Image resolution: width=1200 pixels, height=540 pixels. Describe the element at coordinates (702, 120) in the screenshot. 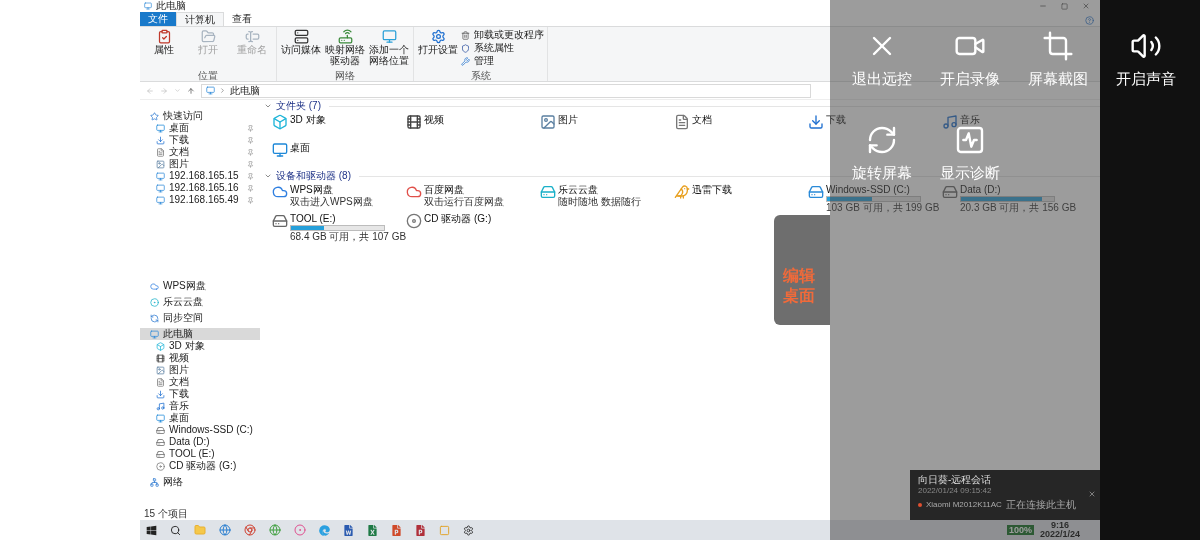

I see `item-name: 文档` at that location.